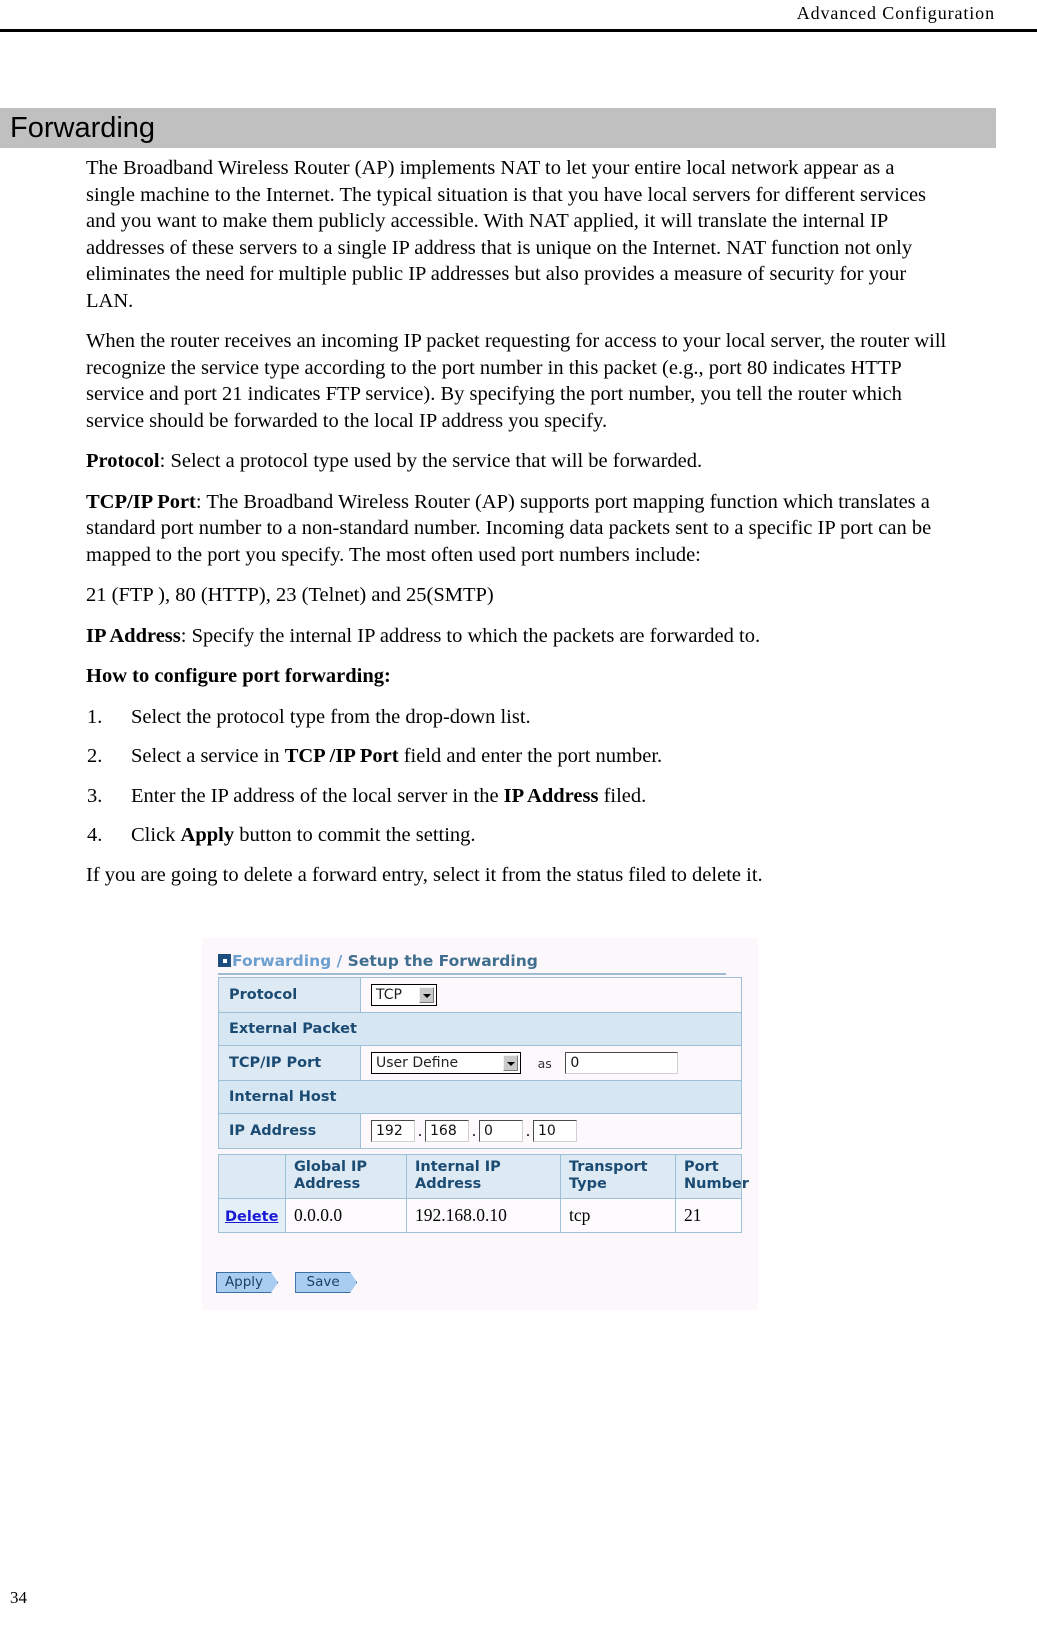 The width and height of the screenshot is (1037, 1630). I want to click on save-button: Save, so click(326, 1282).